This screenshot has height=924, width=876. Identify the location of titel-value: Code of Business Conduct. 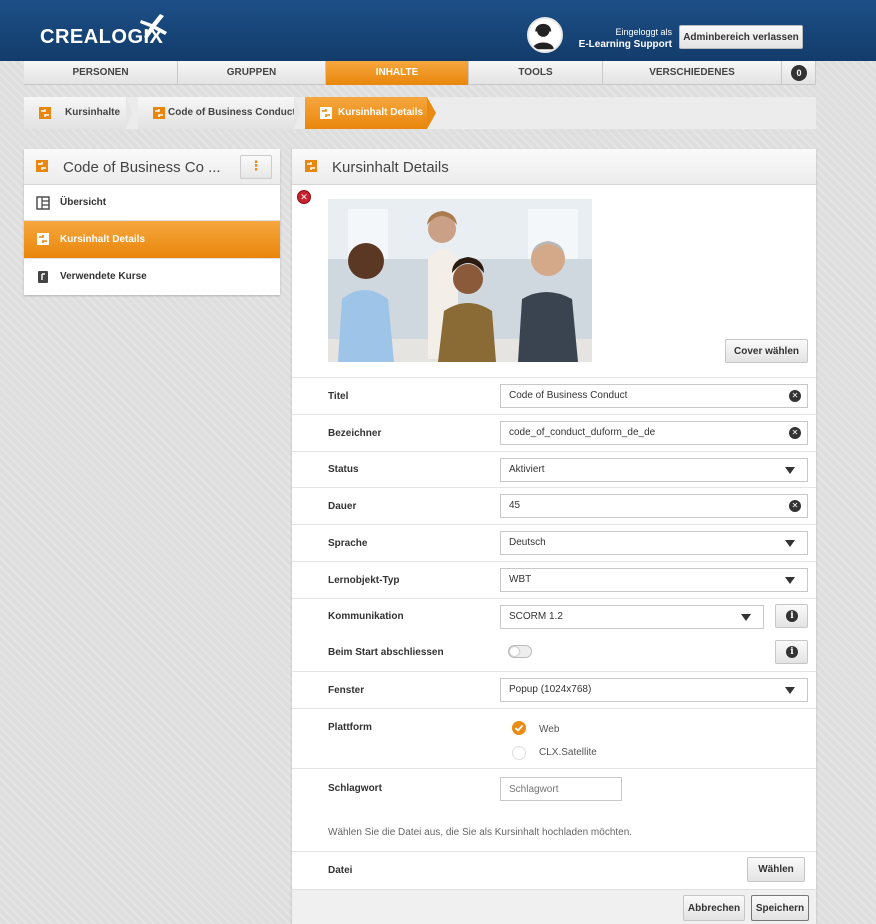
(568, 395).